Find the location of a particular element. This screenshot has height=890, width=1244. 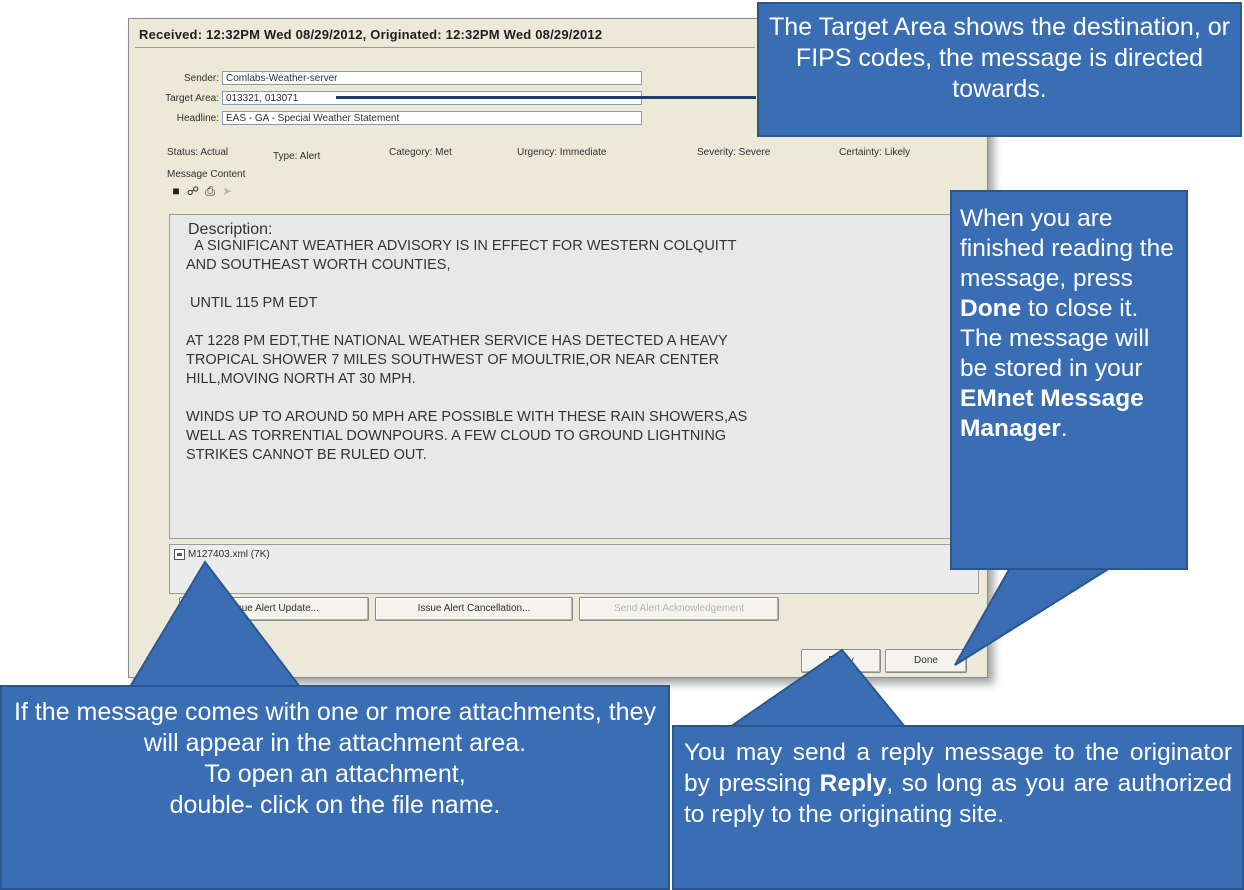

done-callout-pointer is located at coordinates (1034, 616).